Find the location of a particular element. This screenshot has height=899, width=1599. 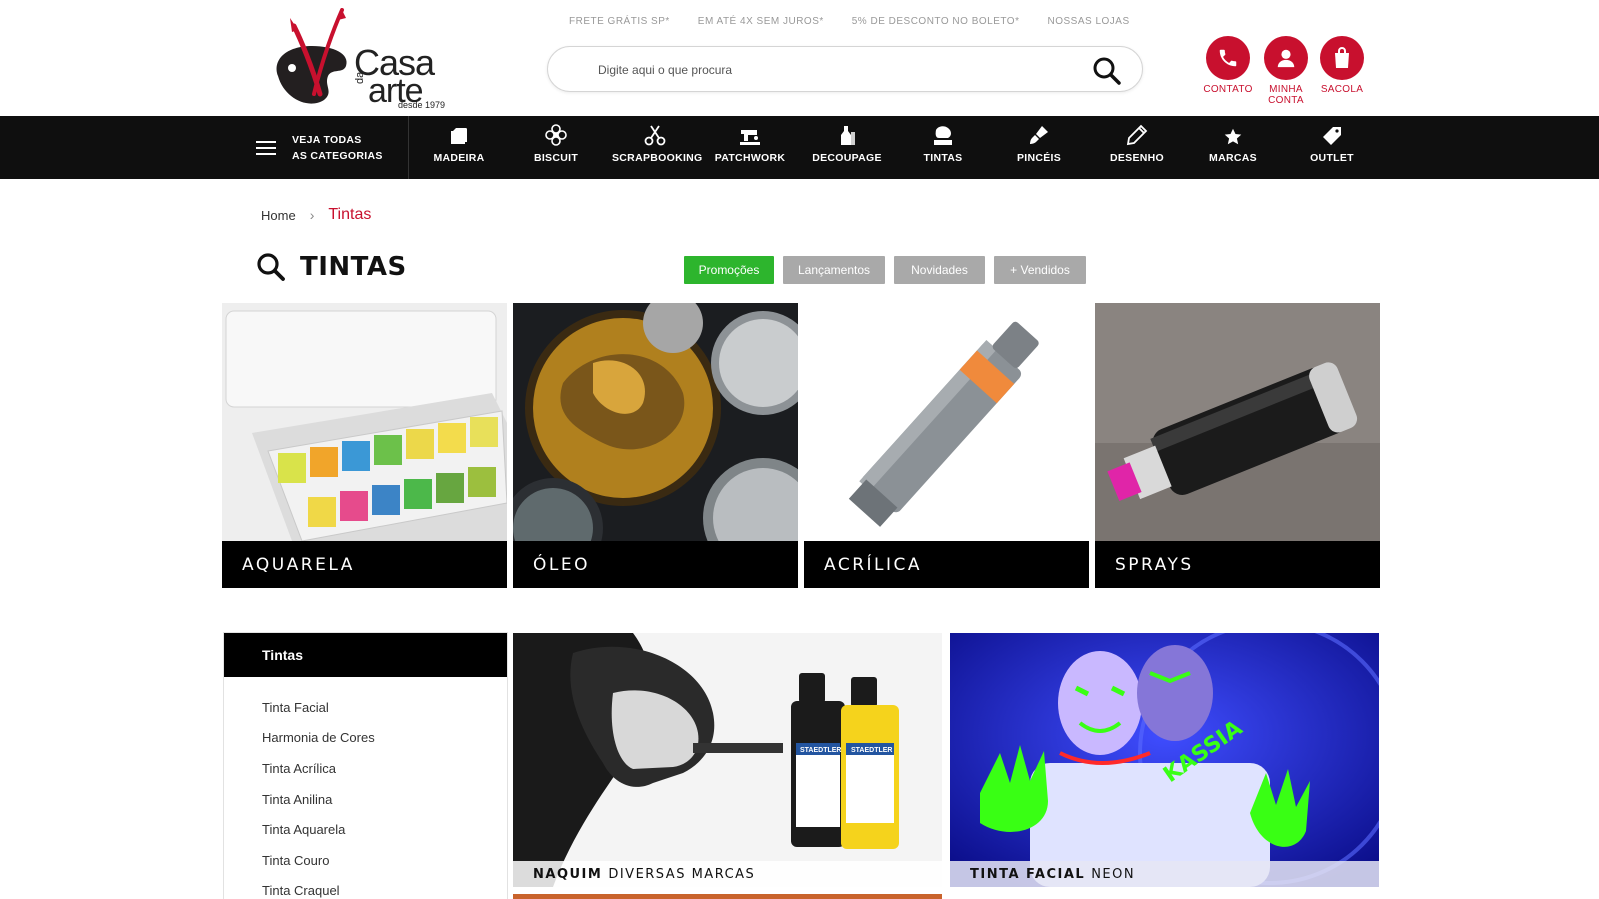

scissors-icon is located at coordinates (654, 131).